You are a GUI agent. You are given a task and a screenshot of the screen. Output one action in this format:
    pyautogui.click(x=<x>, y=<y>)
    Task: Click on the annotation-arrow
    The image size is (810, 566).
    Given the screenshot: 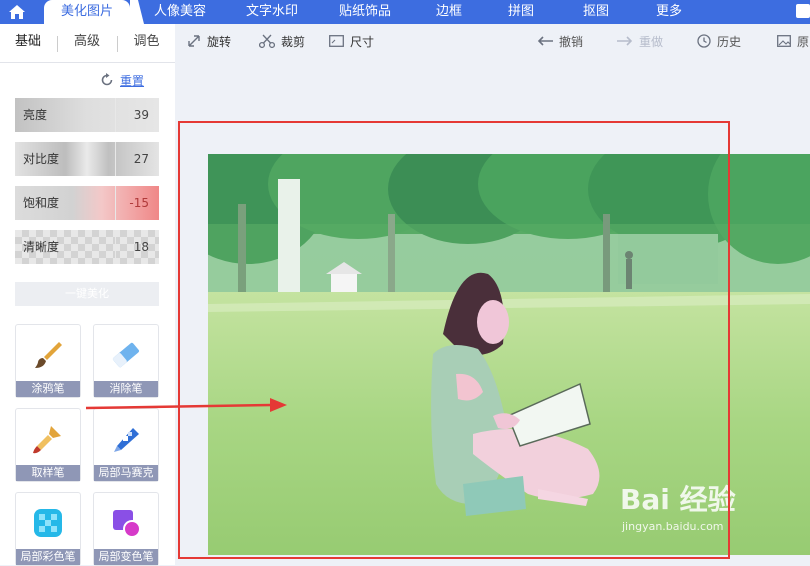 What is the action you would take?
    pyautogui.click(x=186, y=405)
    